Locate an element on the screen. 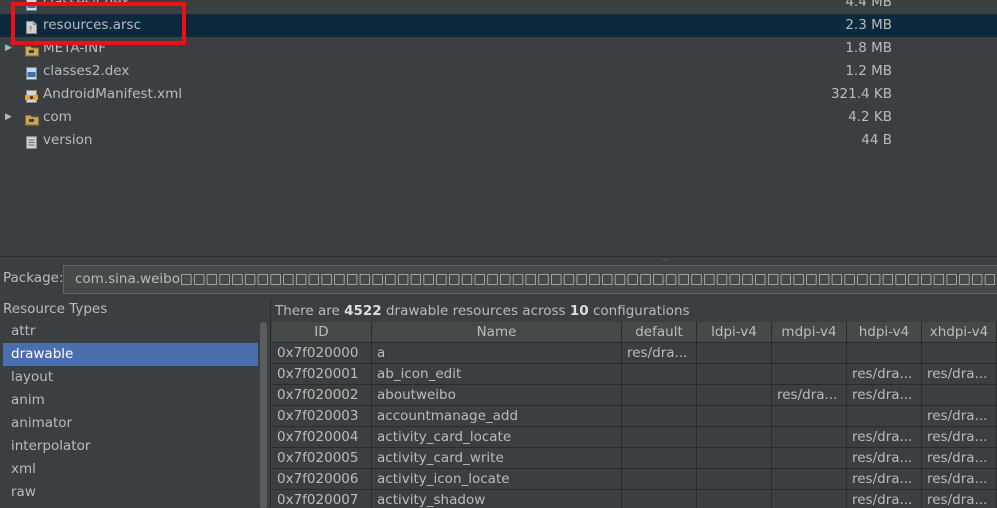 Image resolution: width=997 pixels, height=508 pixels. tree-row: ▶ com 4.2 KB is located at coordinates (498, 117).